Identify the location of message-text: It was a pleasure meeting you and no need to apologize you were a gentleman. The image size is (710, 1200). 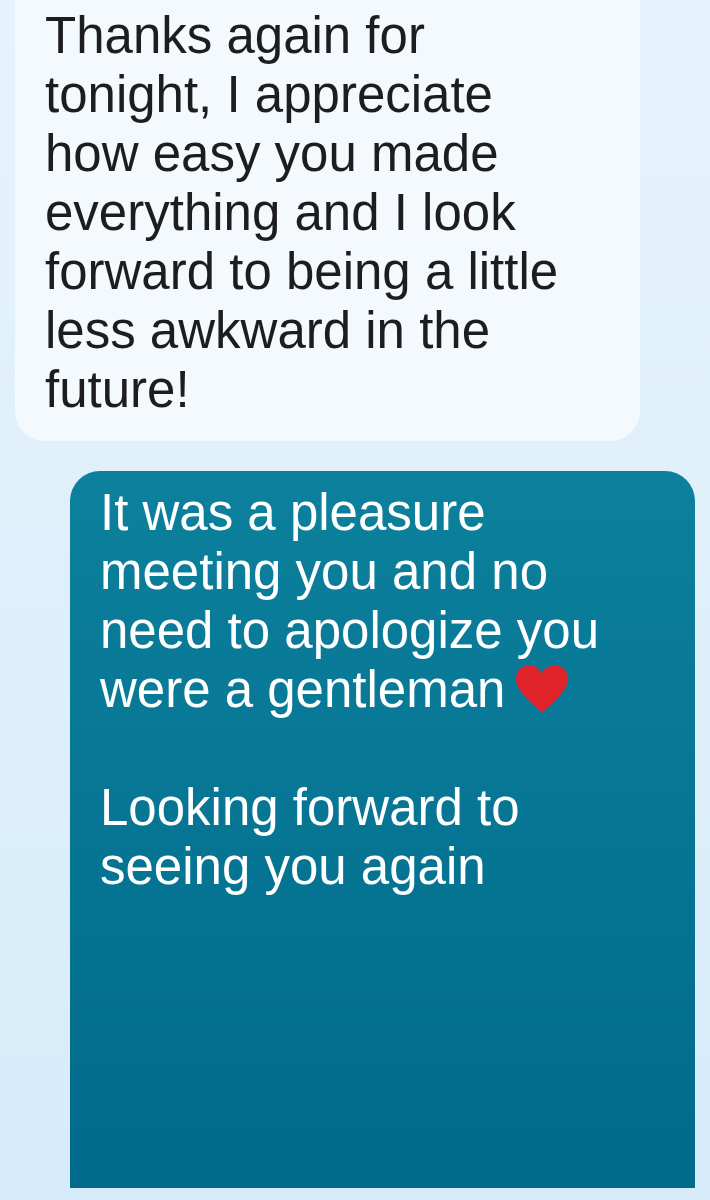
(350, 601).